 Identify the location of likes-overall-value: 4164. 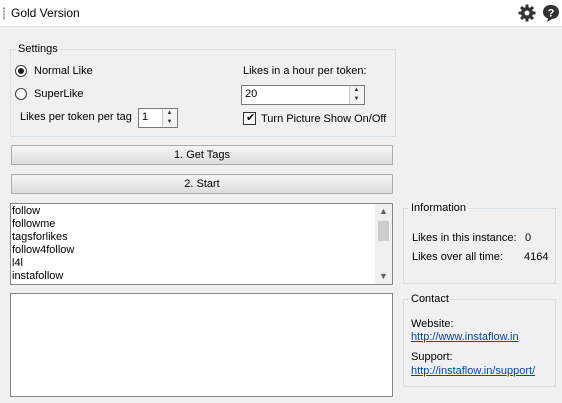
(536, 257).